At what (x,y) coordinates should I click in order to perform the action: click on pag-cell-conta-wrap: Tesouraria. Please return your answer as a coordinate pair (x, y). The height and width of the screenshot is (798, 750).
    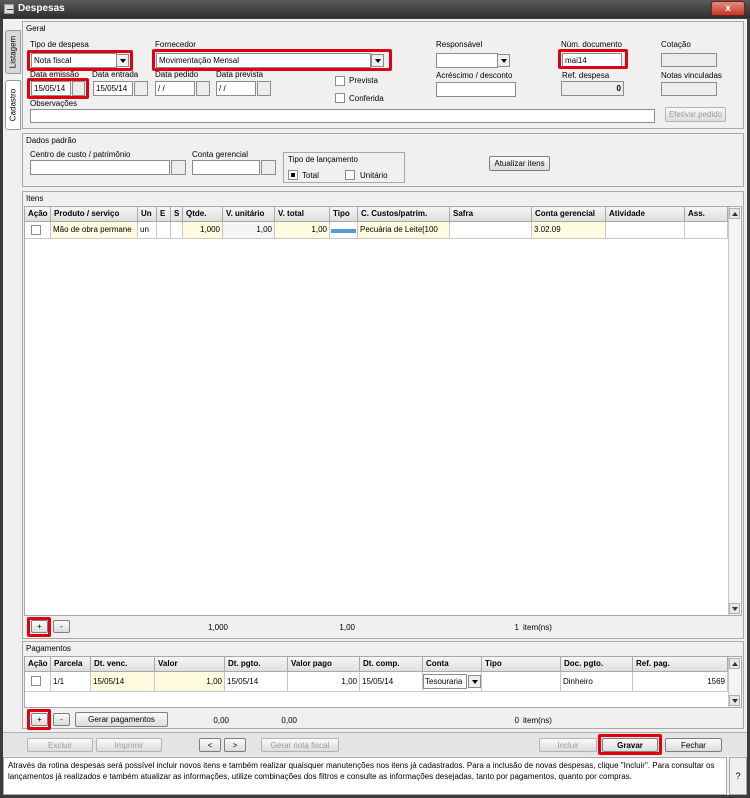
    Looking at the image, I should click on (452, 682).